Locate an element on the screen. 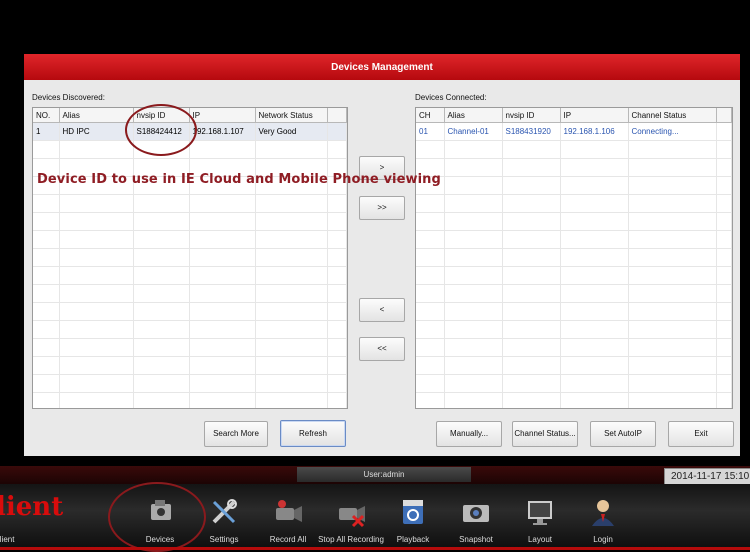 This screenshot has width=750, height=552. brand-logo: lient is located at coordinates (32, 507).